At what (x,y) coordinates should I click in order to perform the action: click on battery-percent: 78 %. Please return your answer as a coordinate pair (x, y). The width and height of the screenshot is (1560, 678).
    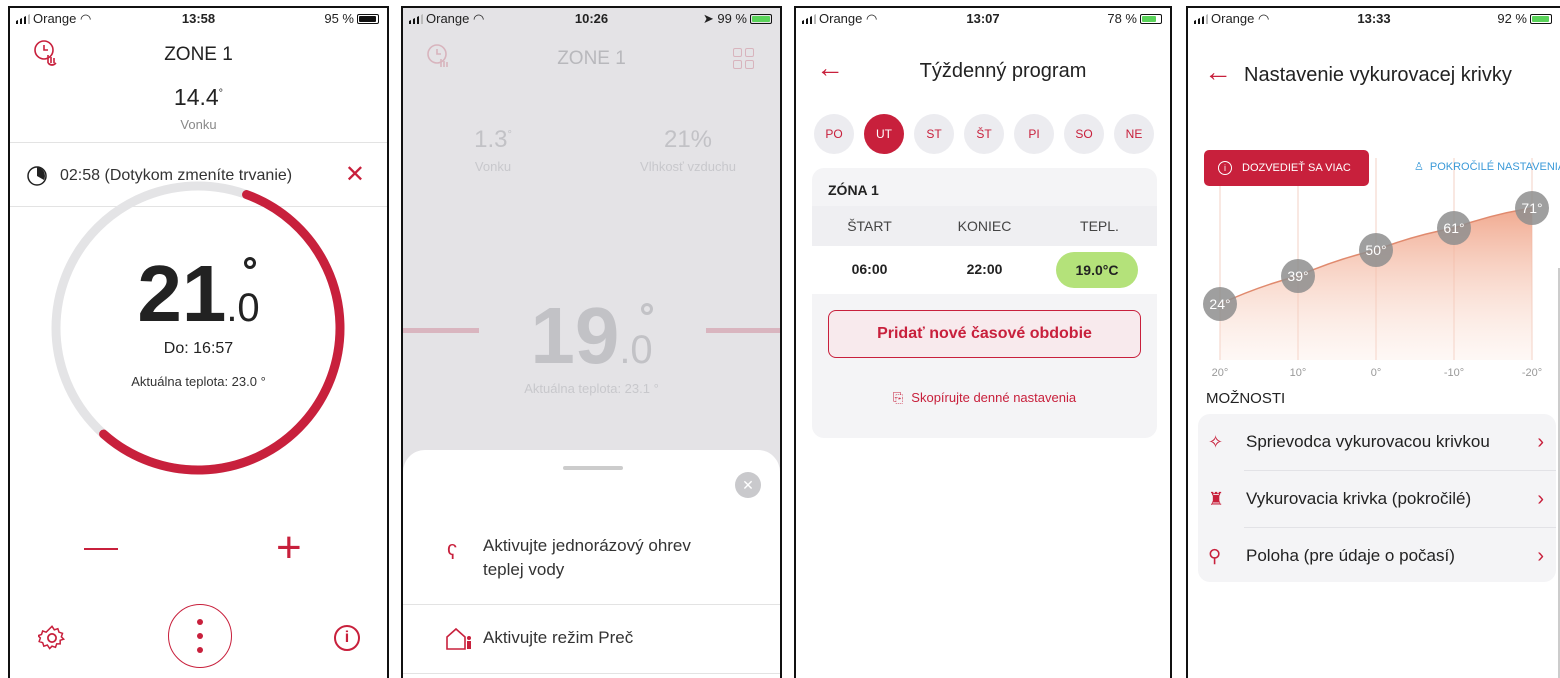
    Looking at the image, I should click on (1122, 18).